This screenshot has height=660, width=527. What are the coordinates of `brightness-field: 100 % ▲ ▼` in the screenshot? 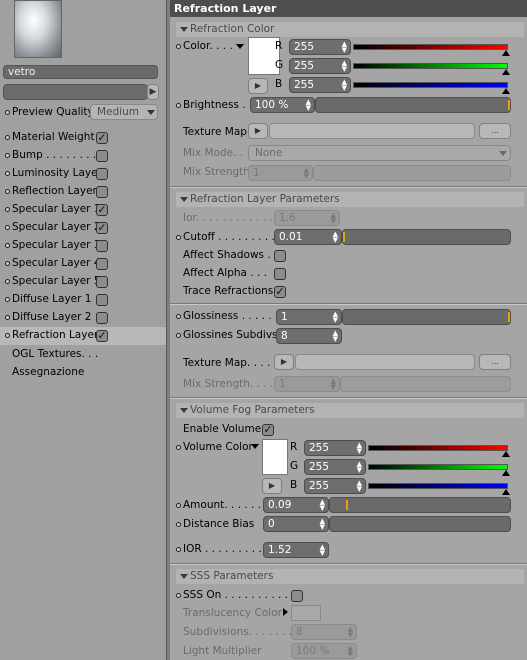 It's located at (282, 105).